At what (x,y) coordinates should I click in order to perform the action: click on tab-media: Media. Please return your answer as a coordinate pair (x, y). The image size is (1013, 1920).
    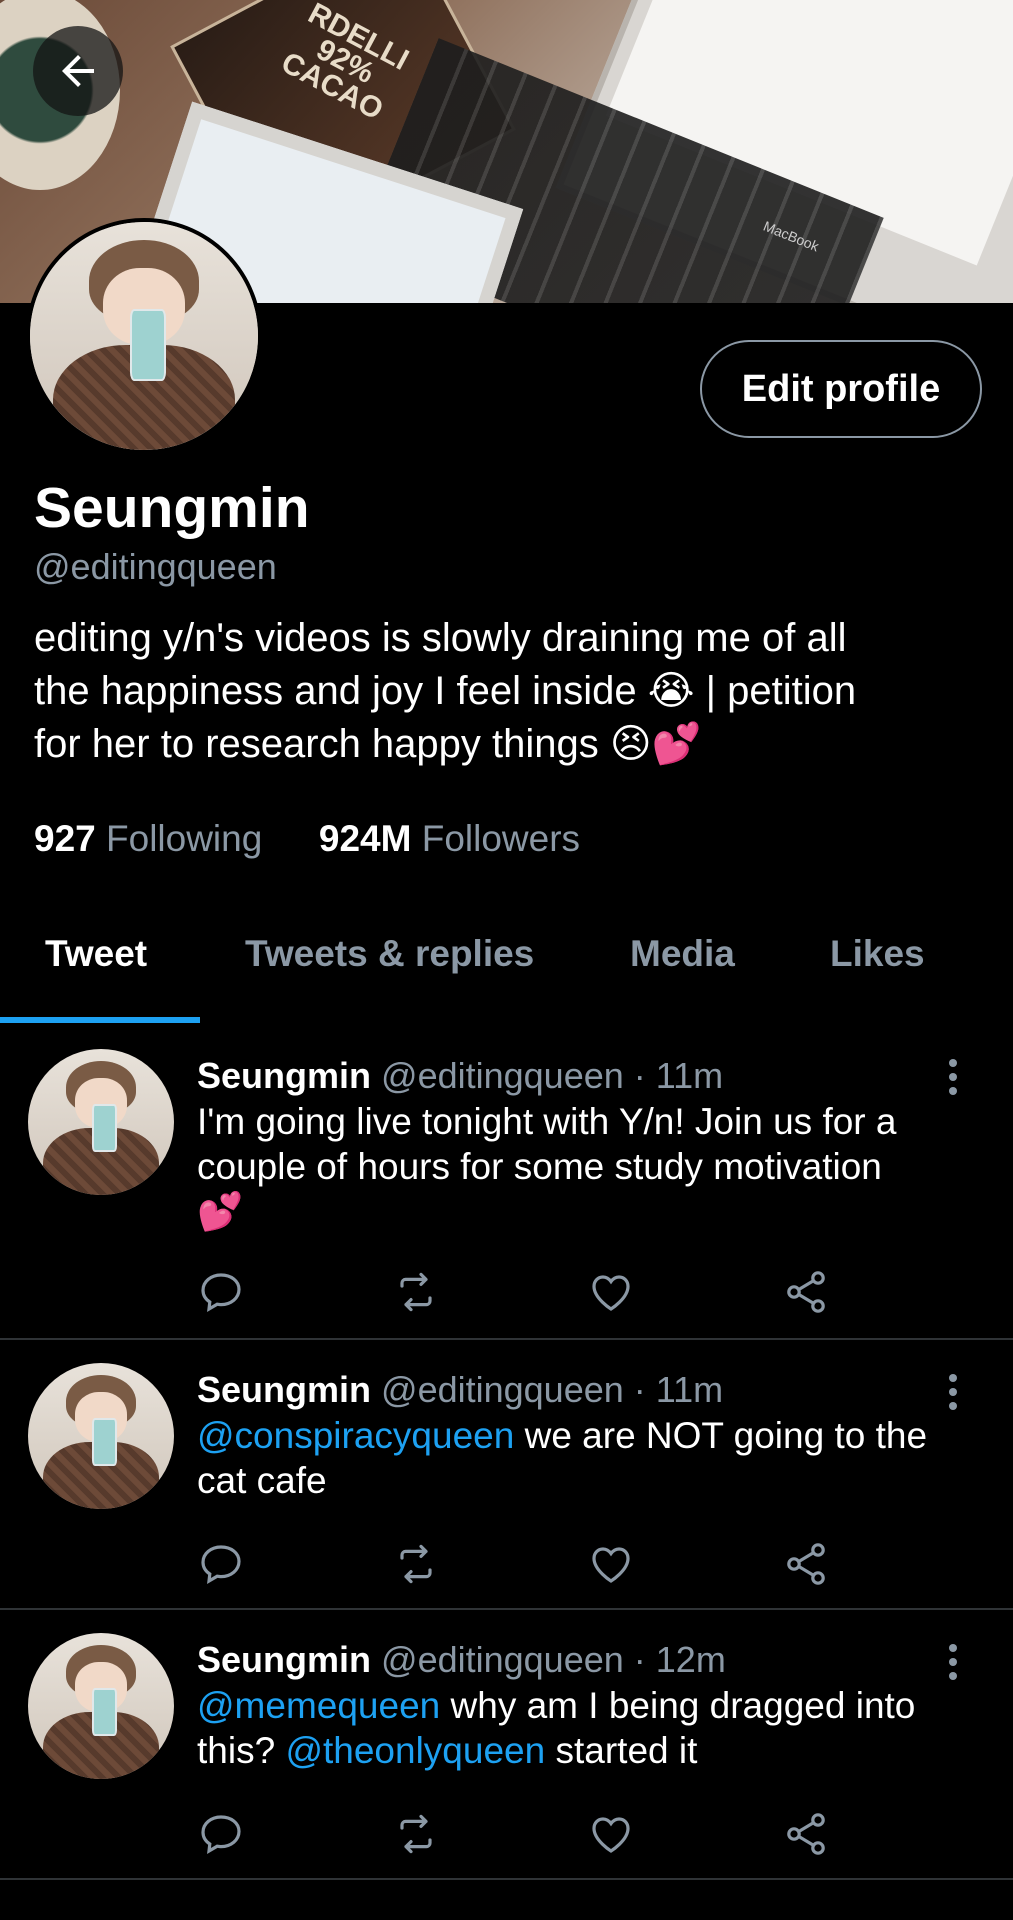
    Looking at the image, I should click on (682, 954).